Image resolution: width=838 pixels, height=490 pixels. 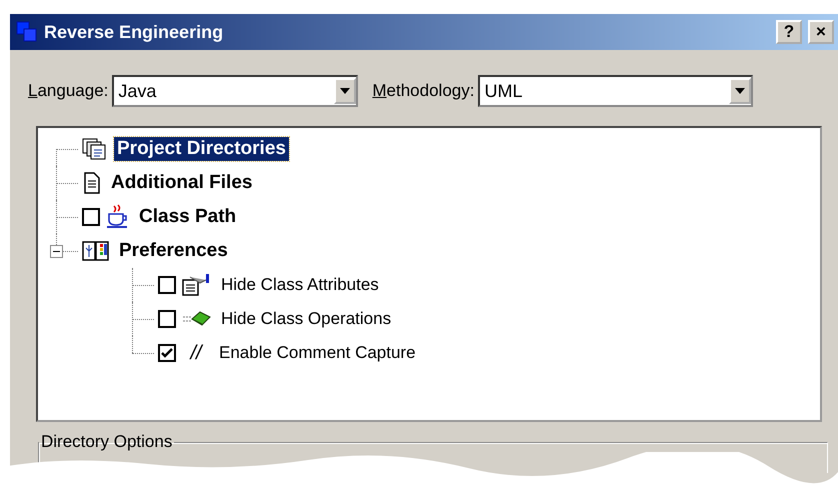 What do you see at coordinates (317, 353) in the screenshot?
I see `tree-item: Enable Comment Capture` at bounding box center [317, 353].